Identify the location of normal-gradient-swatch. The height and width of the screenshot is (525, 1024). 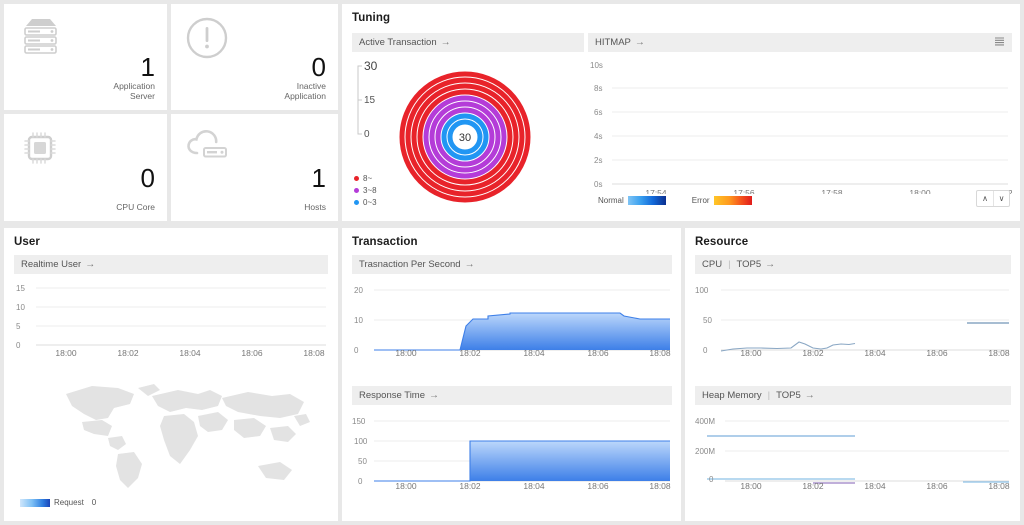
(646, 200).